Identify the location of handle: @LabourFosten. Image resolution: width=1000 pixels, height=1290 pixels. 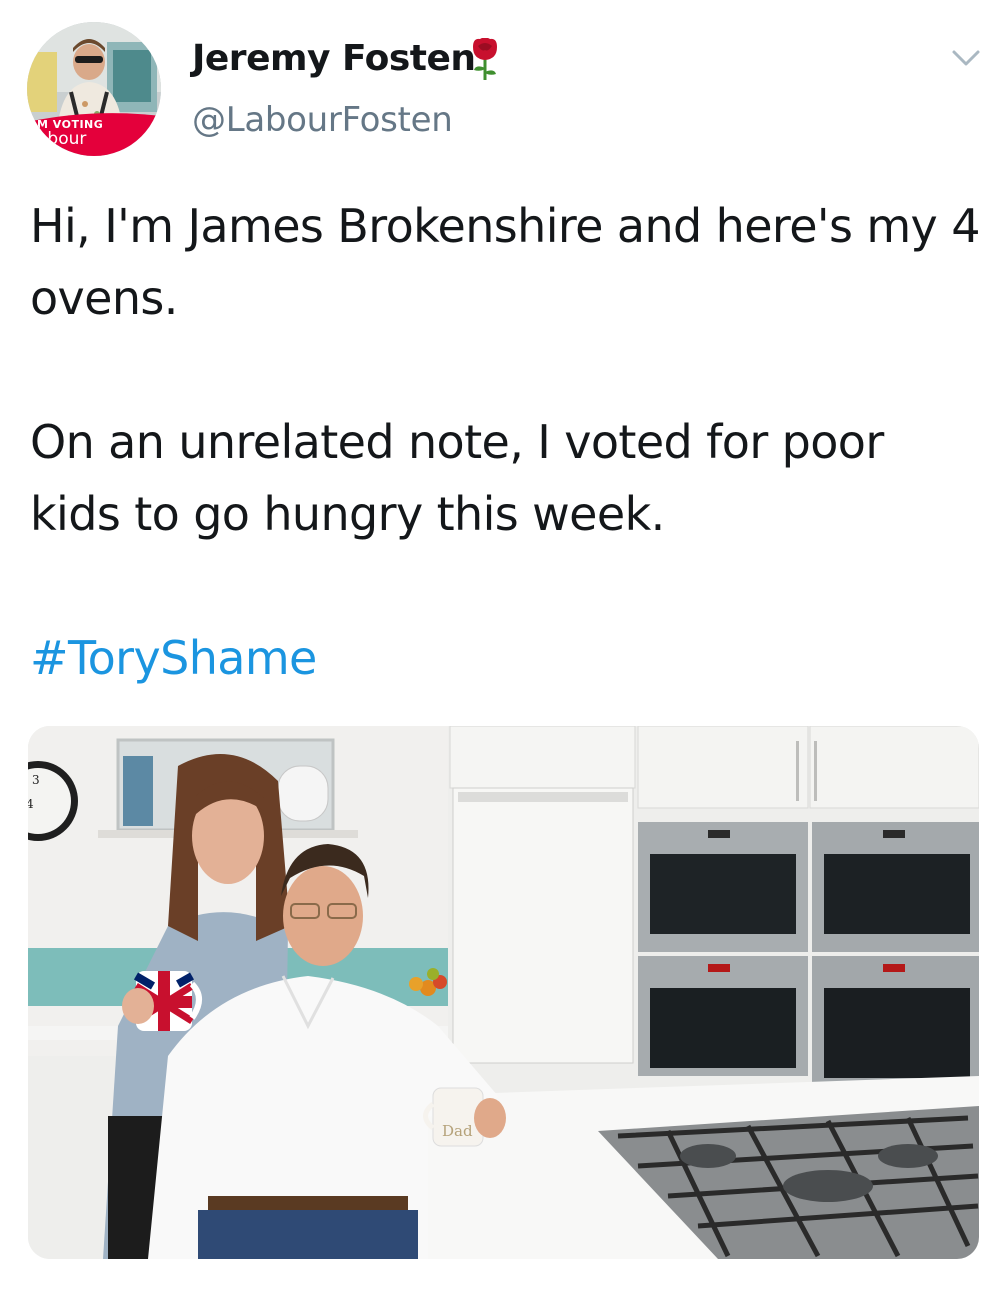
(322, 120).